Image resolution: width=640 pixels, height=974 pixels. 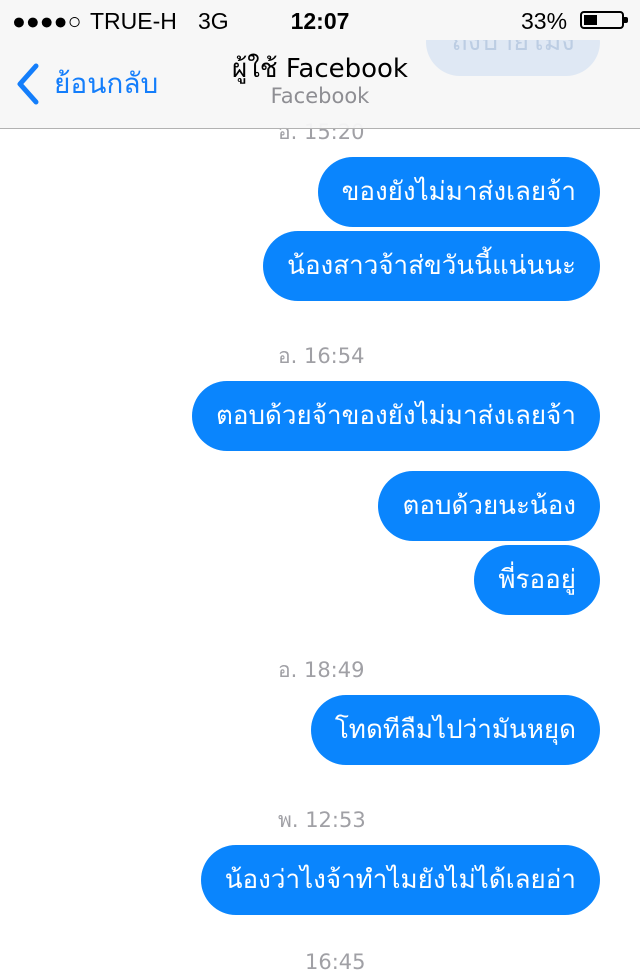 I want to click on message-bubble: น้องสาวจ้าส่ขวันนี้แน่นนะ, so click(x=431, y=266).